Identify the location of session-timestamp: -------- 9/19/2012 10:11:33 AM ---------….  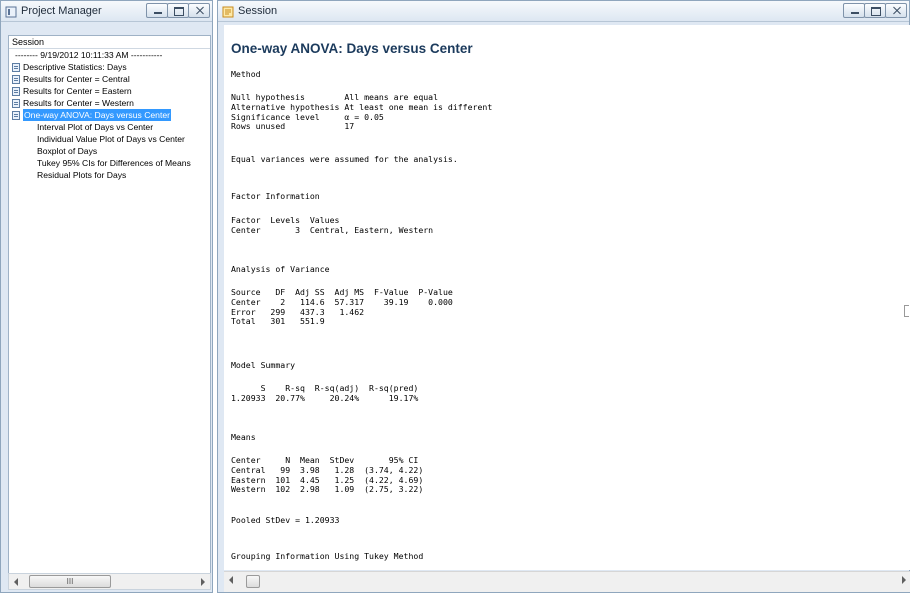
(109, 55).